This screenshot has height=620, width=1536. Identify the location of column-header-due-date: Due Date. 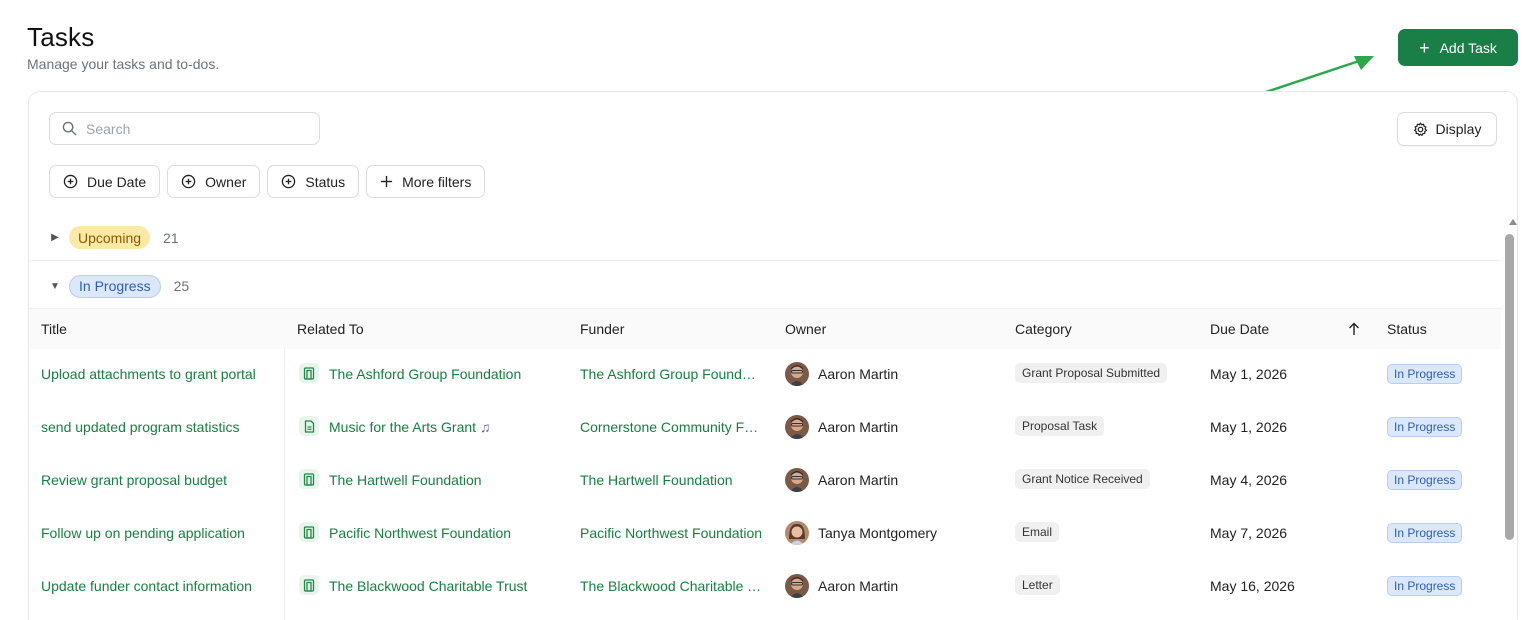
(1239, 329).